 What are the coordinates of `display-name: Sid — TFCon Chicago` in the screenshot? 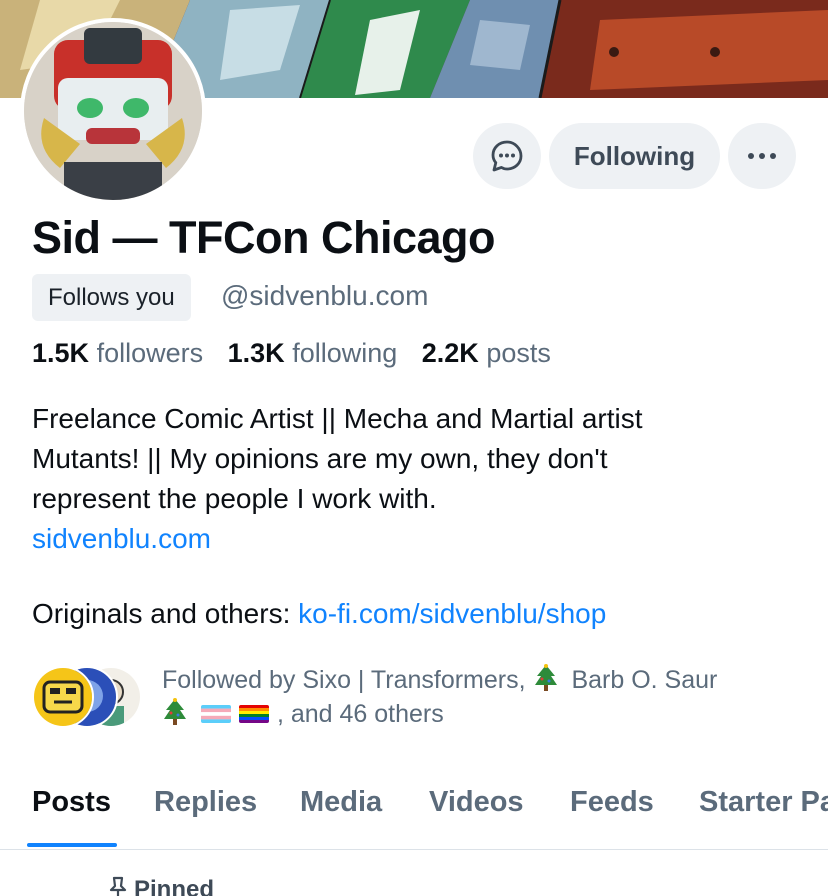 It's located at (263, 237).